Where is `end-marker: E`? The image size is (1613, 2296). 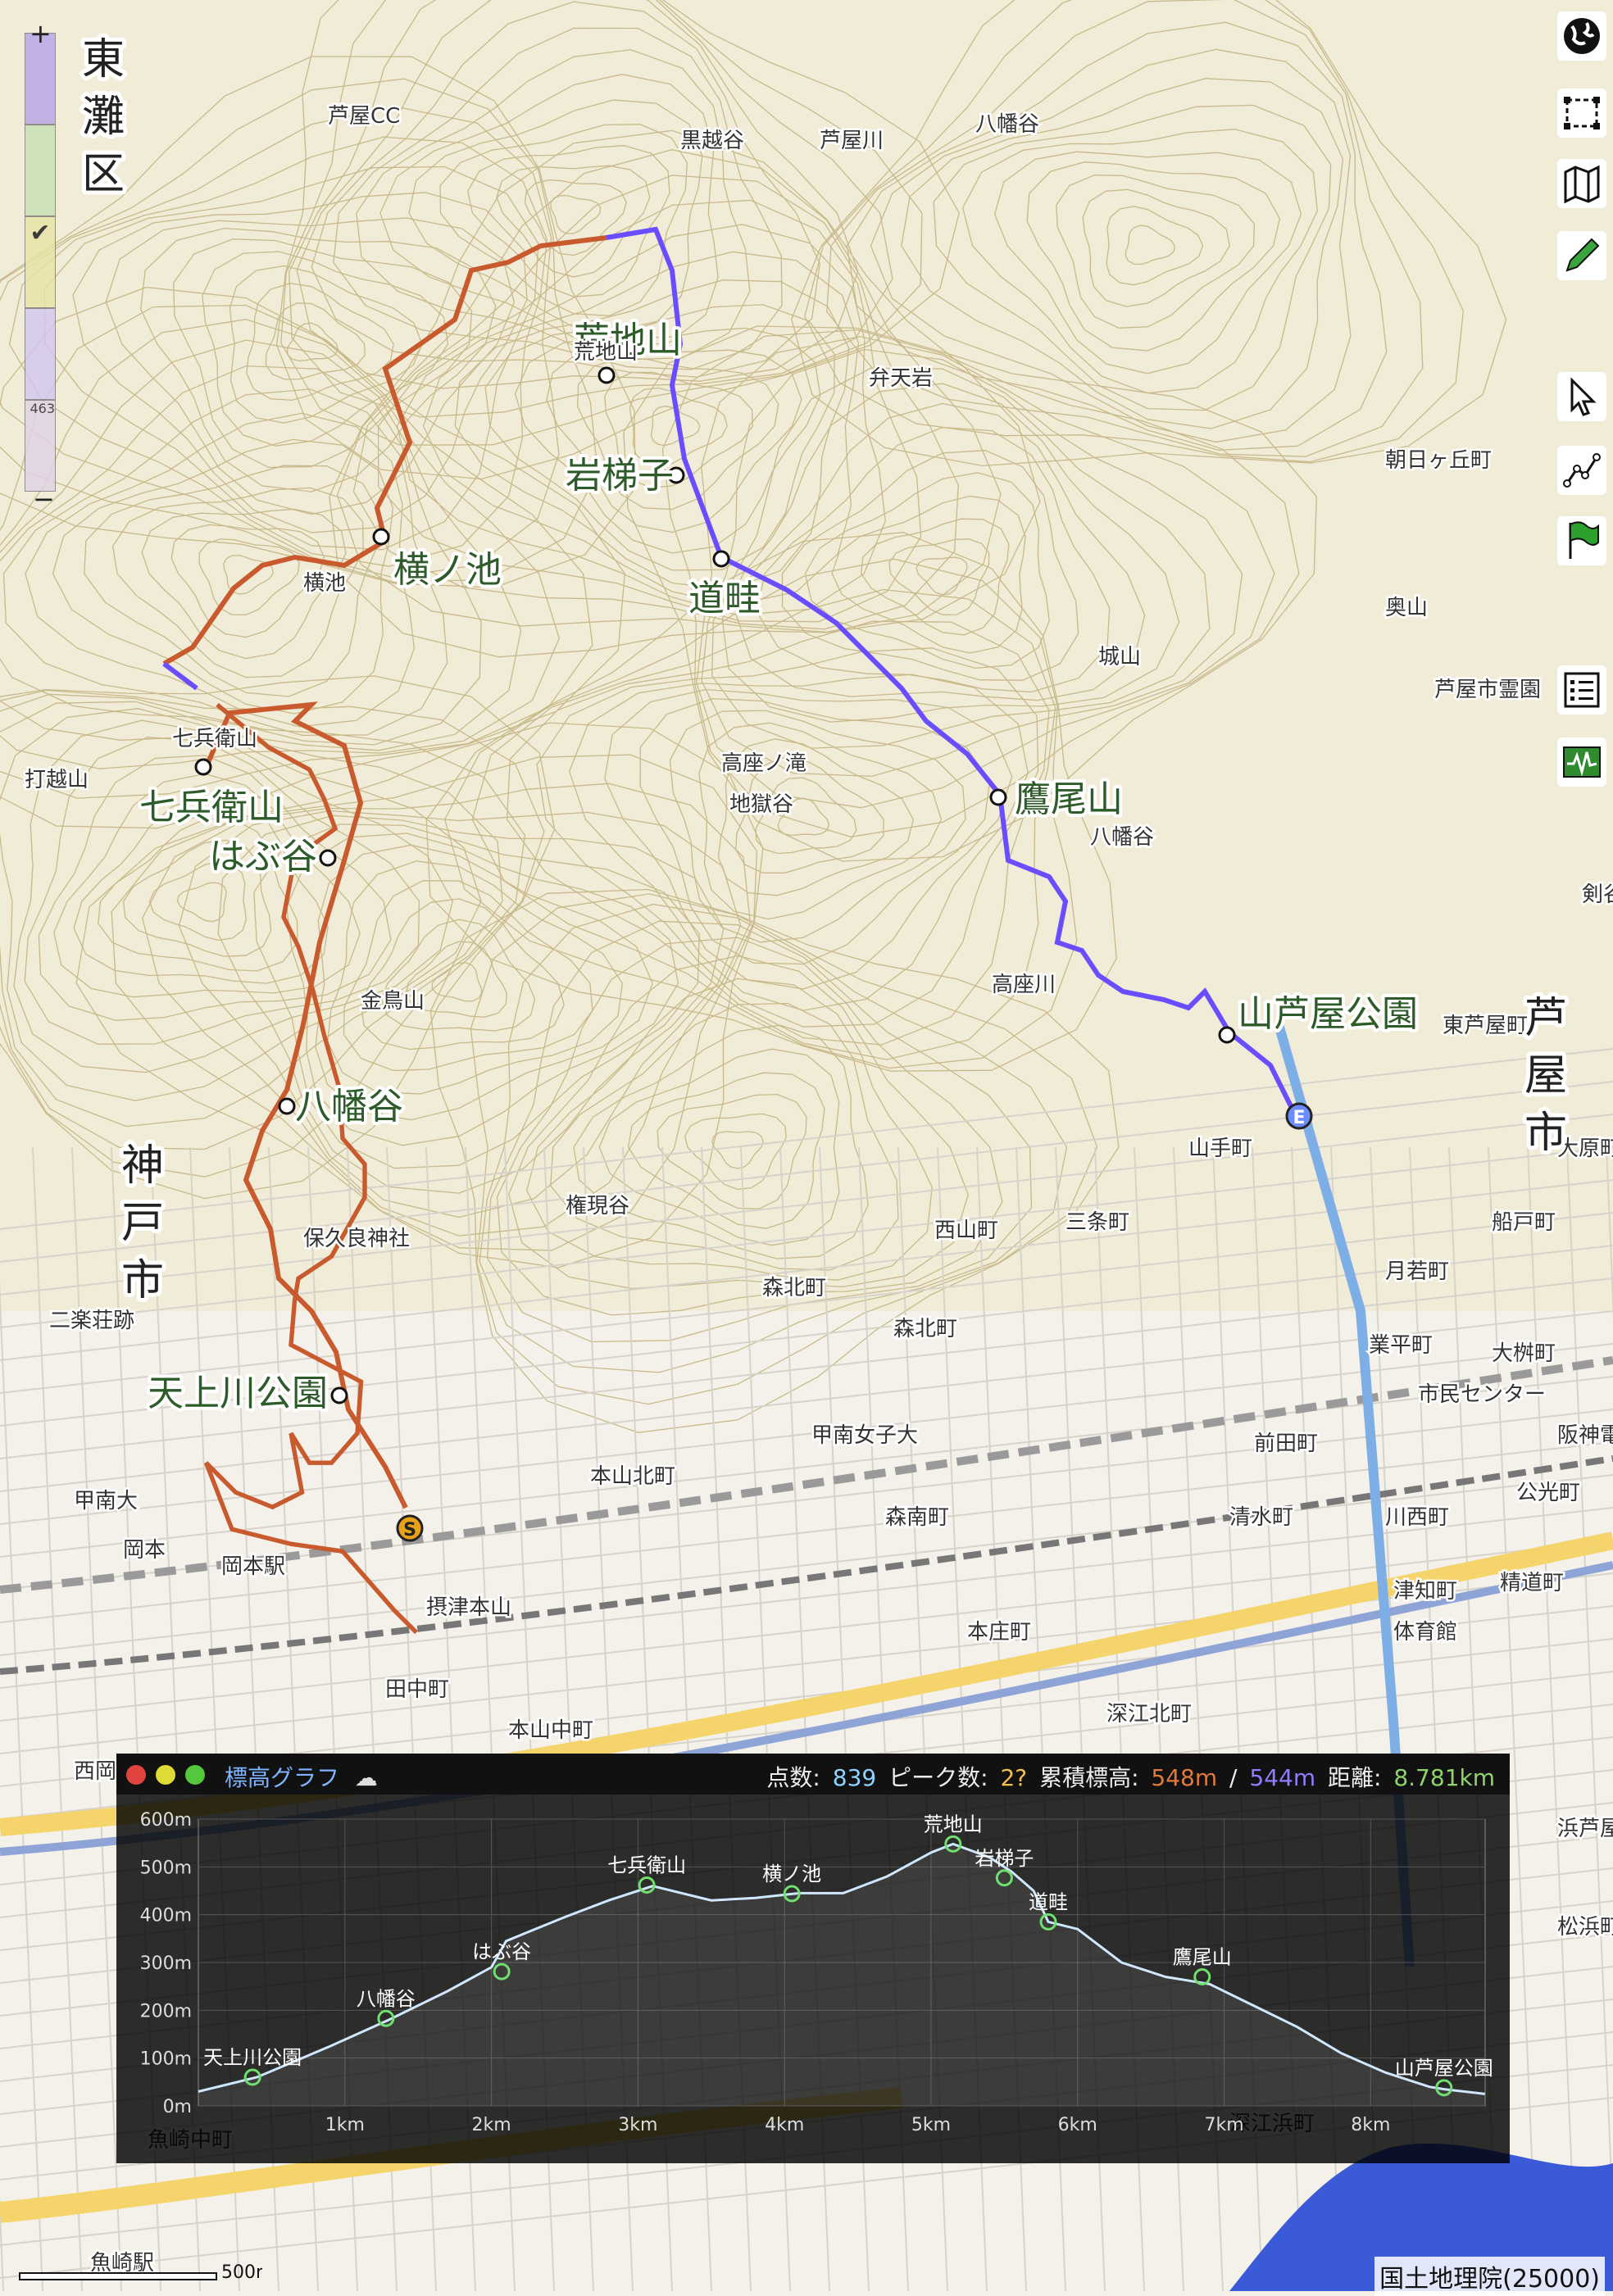 end-marker: E is located at coordinates (1299, 1116).